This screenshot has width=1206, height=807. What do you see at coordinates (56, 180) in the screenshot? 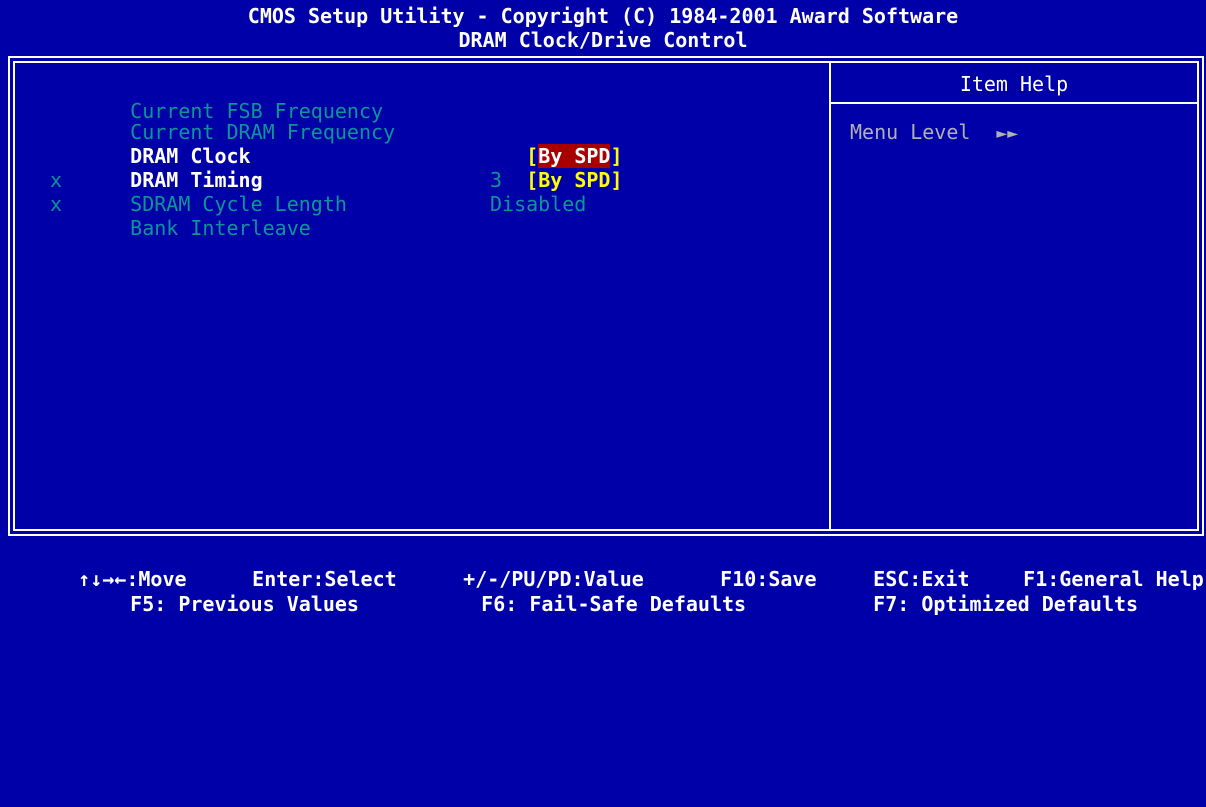
I see `setting-sdram-cycle-length-prefix: x` at bounding box center [56, 180].